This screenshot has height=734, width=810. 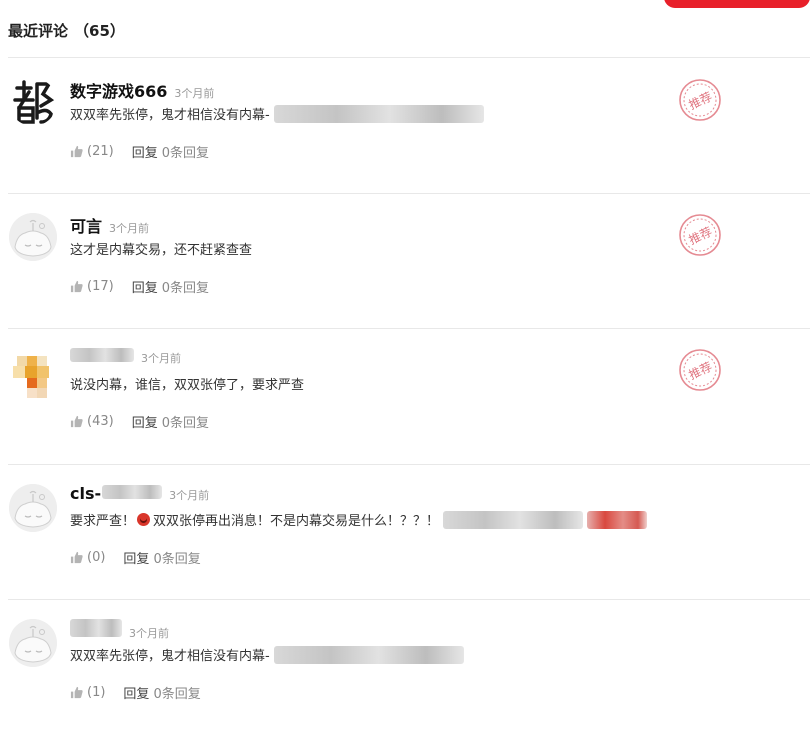 I want to click on comment-text: 这才是内幕交易，还不赶紧查查, so click(x=161, y=248).